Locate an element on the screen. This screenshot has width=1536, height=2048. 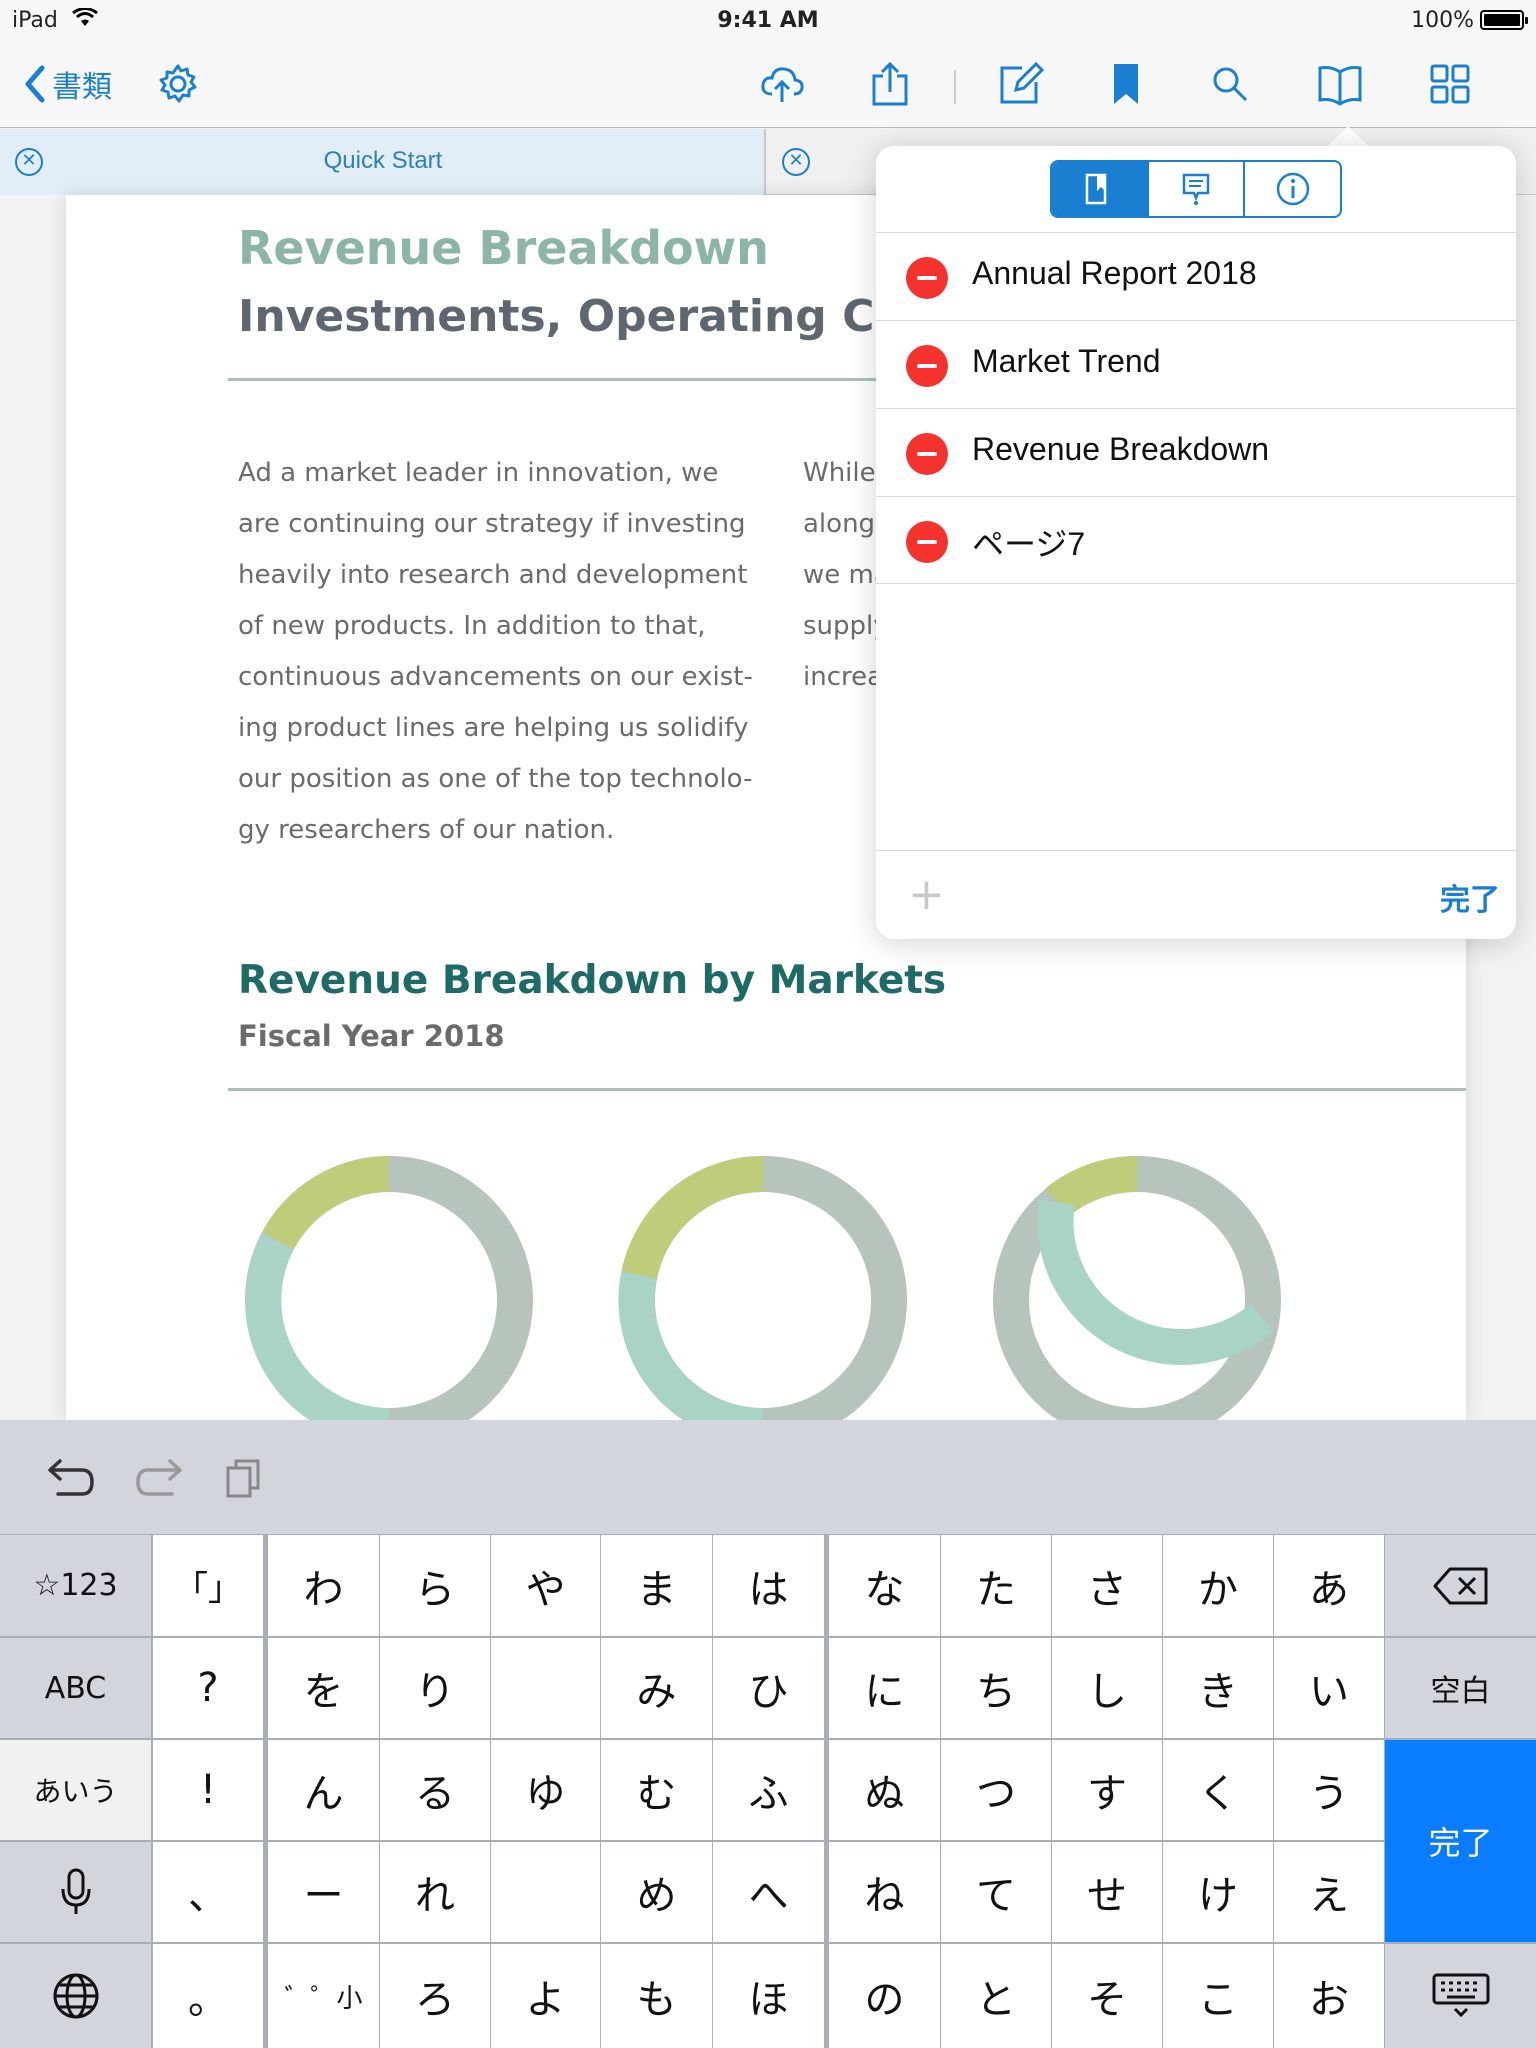
bookmark-item: Annual Report 2018 is located at coordinates (1196, 276).